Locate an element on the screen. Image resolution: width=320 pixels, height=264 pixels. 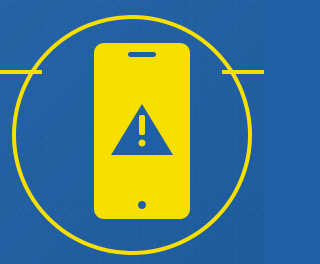
phone-speaker is located at coordinates (142, 54).